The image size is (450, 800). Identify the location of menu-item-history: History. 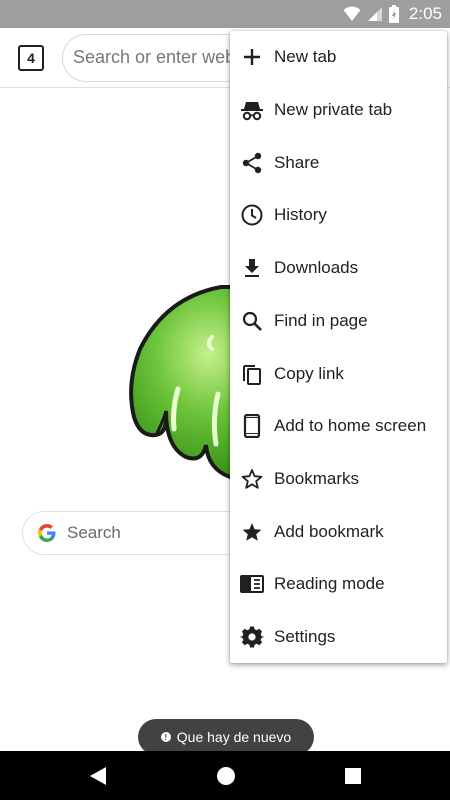
(338, 215).